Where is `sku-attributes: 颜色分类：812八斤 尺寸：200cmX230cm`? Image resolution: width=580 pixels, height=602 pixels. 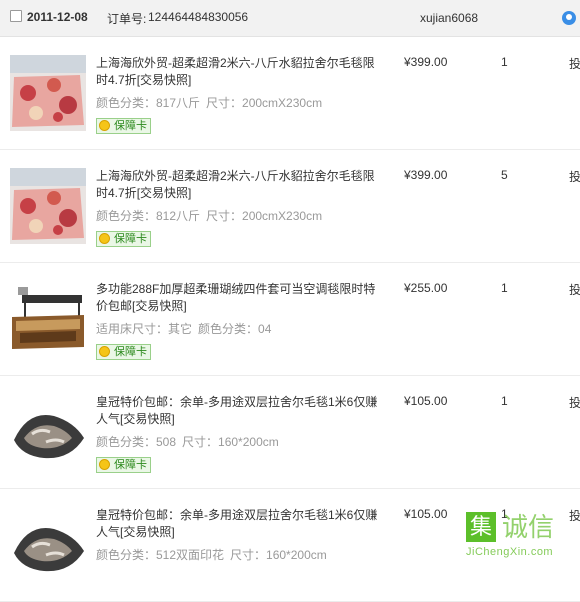 sku-attributes: 颜色分类：812八斤 尺寸：200cmX230cm is located at coordinates (209, 216).